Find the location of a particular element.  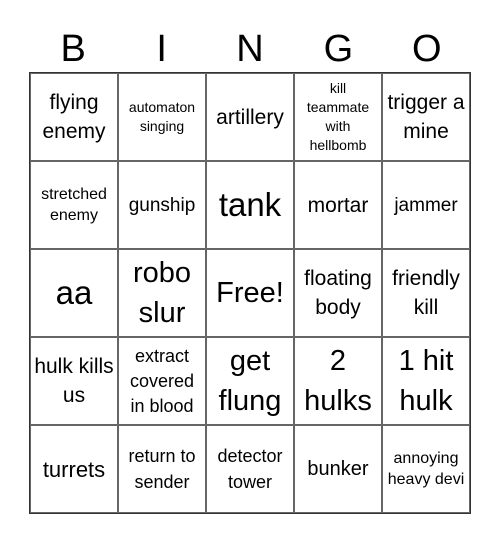

cell-text: stretched enemy is located at coordinates (74, 205).